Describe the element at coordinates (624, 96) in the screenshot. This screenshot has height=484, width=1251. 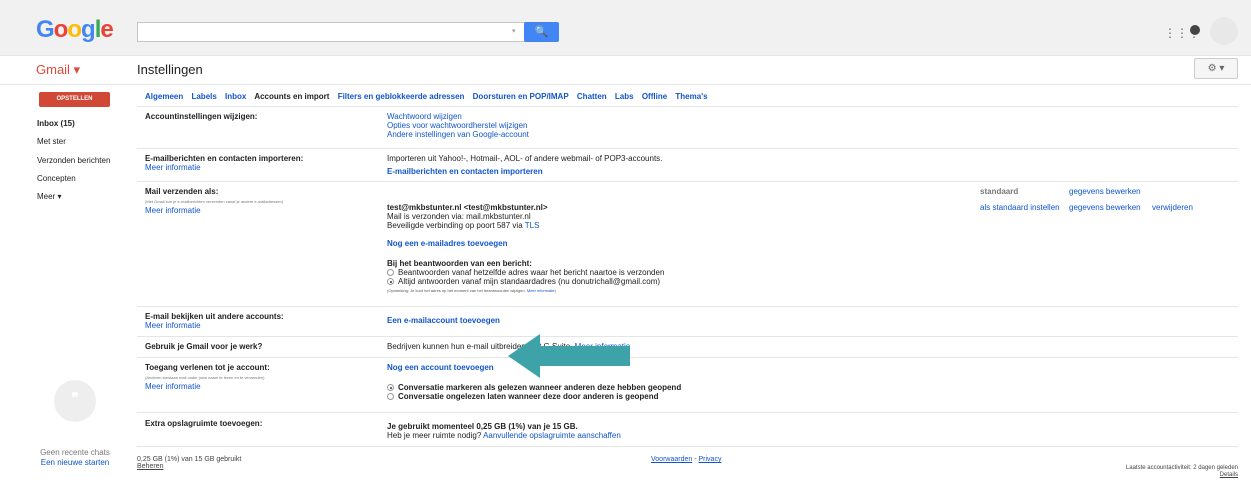
I see `tab-labs: Labs` at that location.